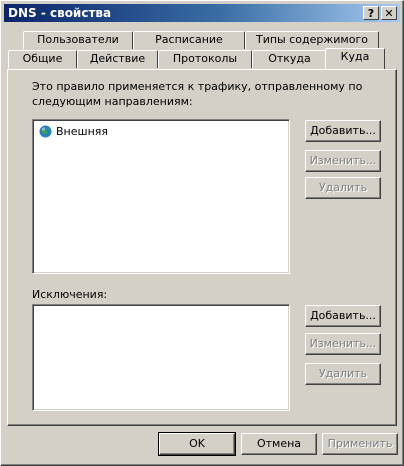 The width and height of the screenshot is (404, 466). What do you see at coordinates (117, 59) in the screenshot?
I see `tab-action: Действие` at bounding box center [117, 59].